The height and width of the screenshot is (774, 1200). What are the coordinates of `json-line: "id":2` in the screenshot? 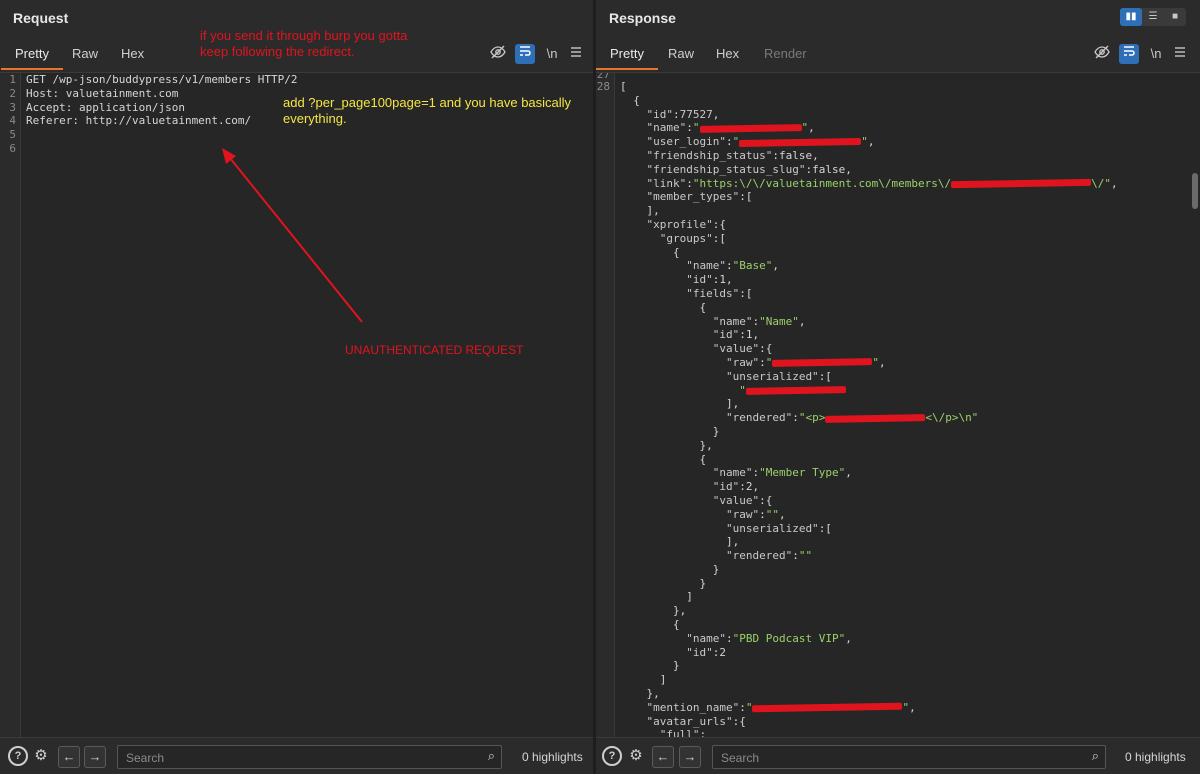 It's located at (706, 652).